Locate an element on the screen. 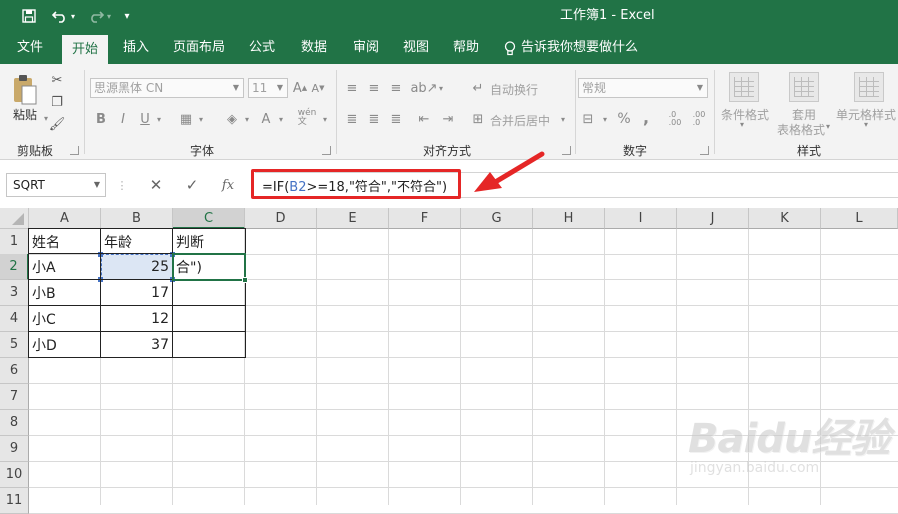 Image resolution: width=898 pixels, height=514 pixels. increase-indent-icon: ⇥ is located at coordinates (448, 119).